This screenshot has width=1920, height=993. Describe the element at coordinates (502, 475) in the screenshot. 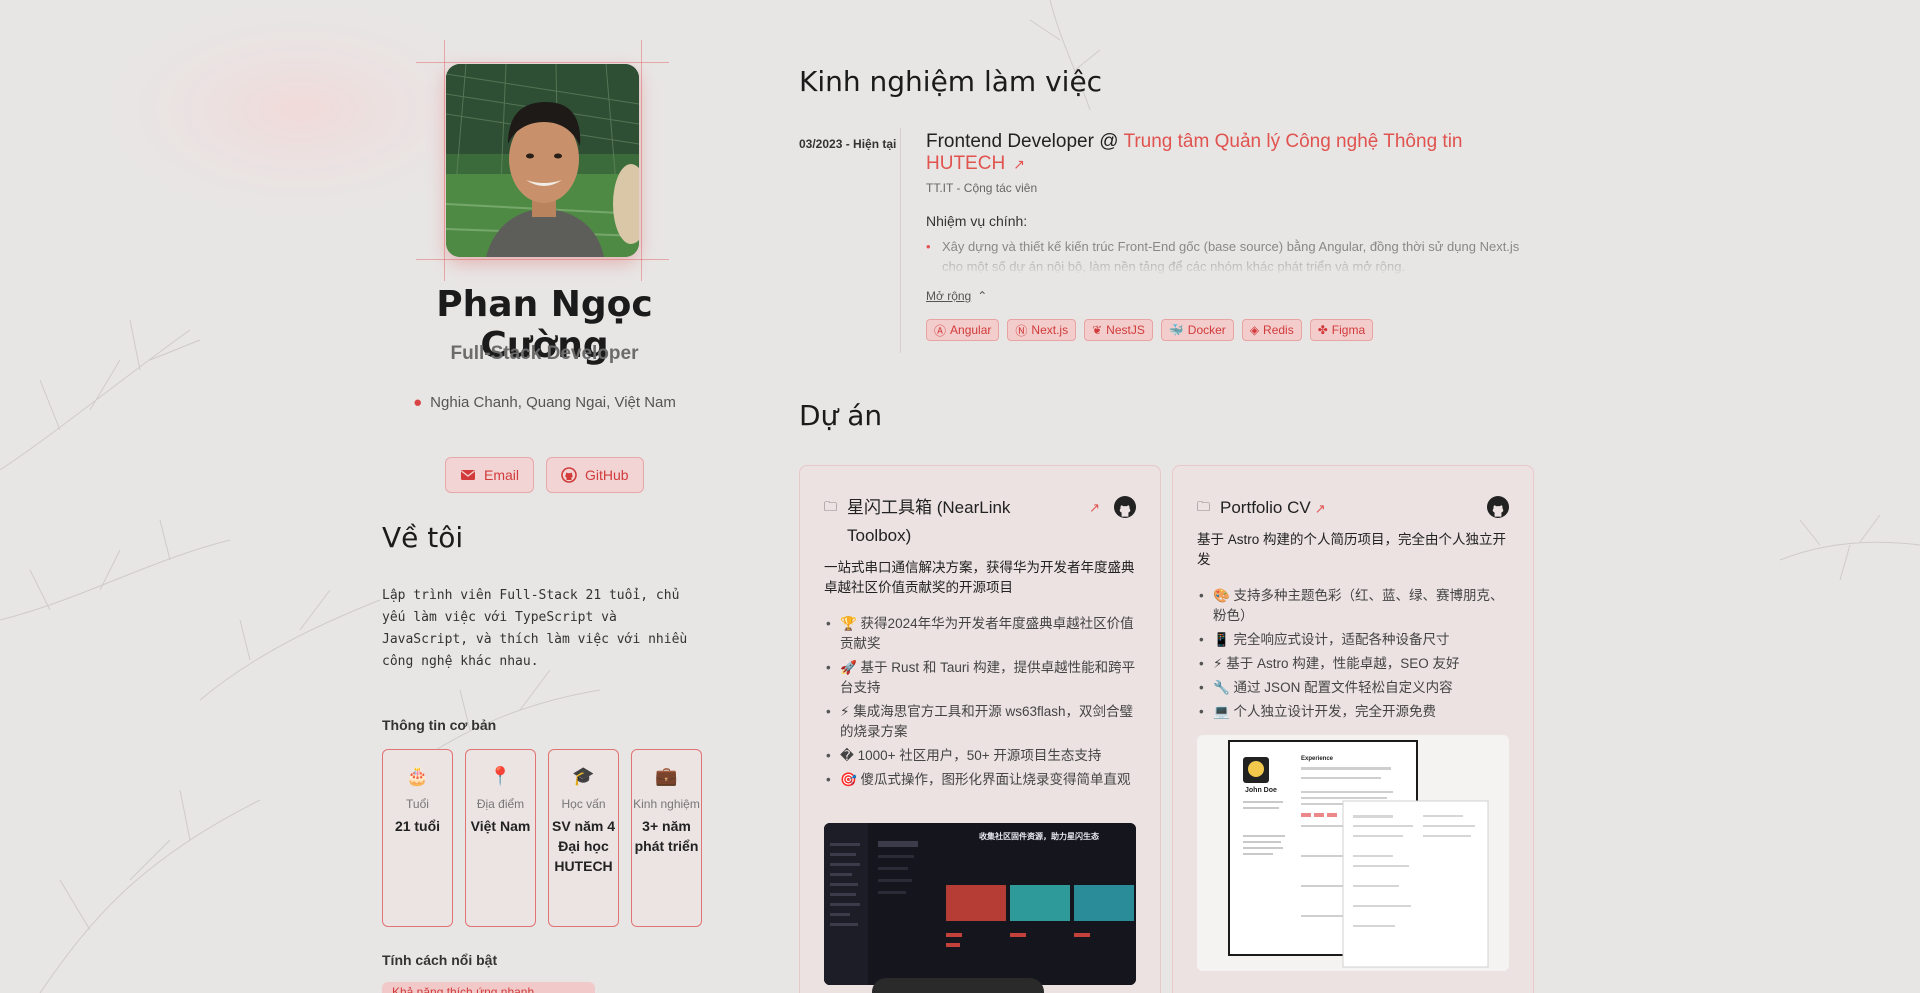

I see `email-label: Email` at that location.